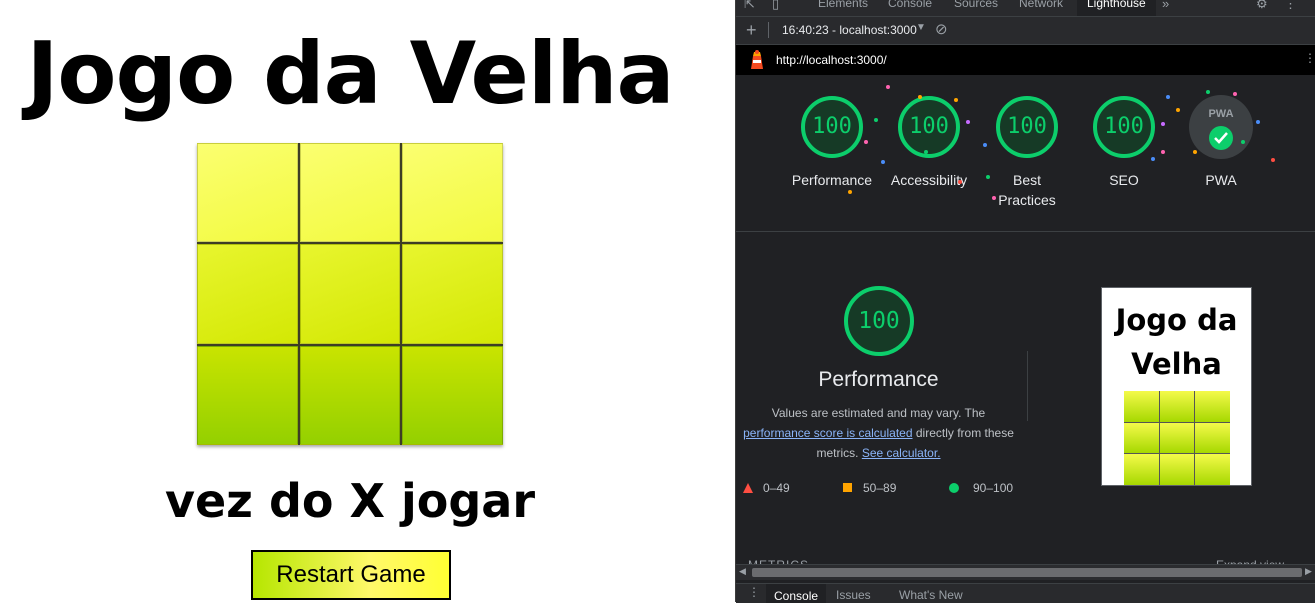 This screenshot has width=1315, height=608. What do you see at coordinates (954, 488) in the screenshot?
I see `pass-circle-icon` at bounding box center [954, 488].